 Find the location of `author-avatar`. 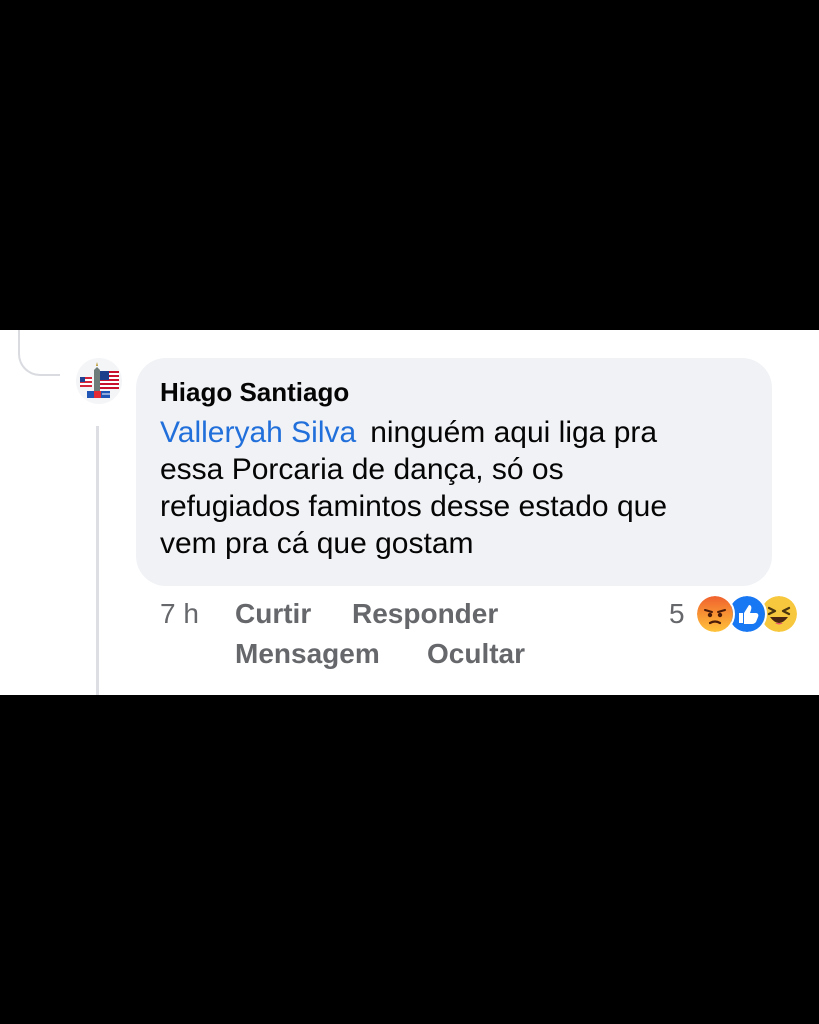

author-avatar is located at coordinates (99, 381).